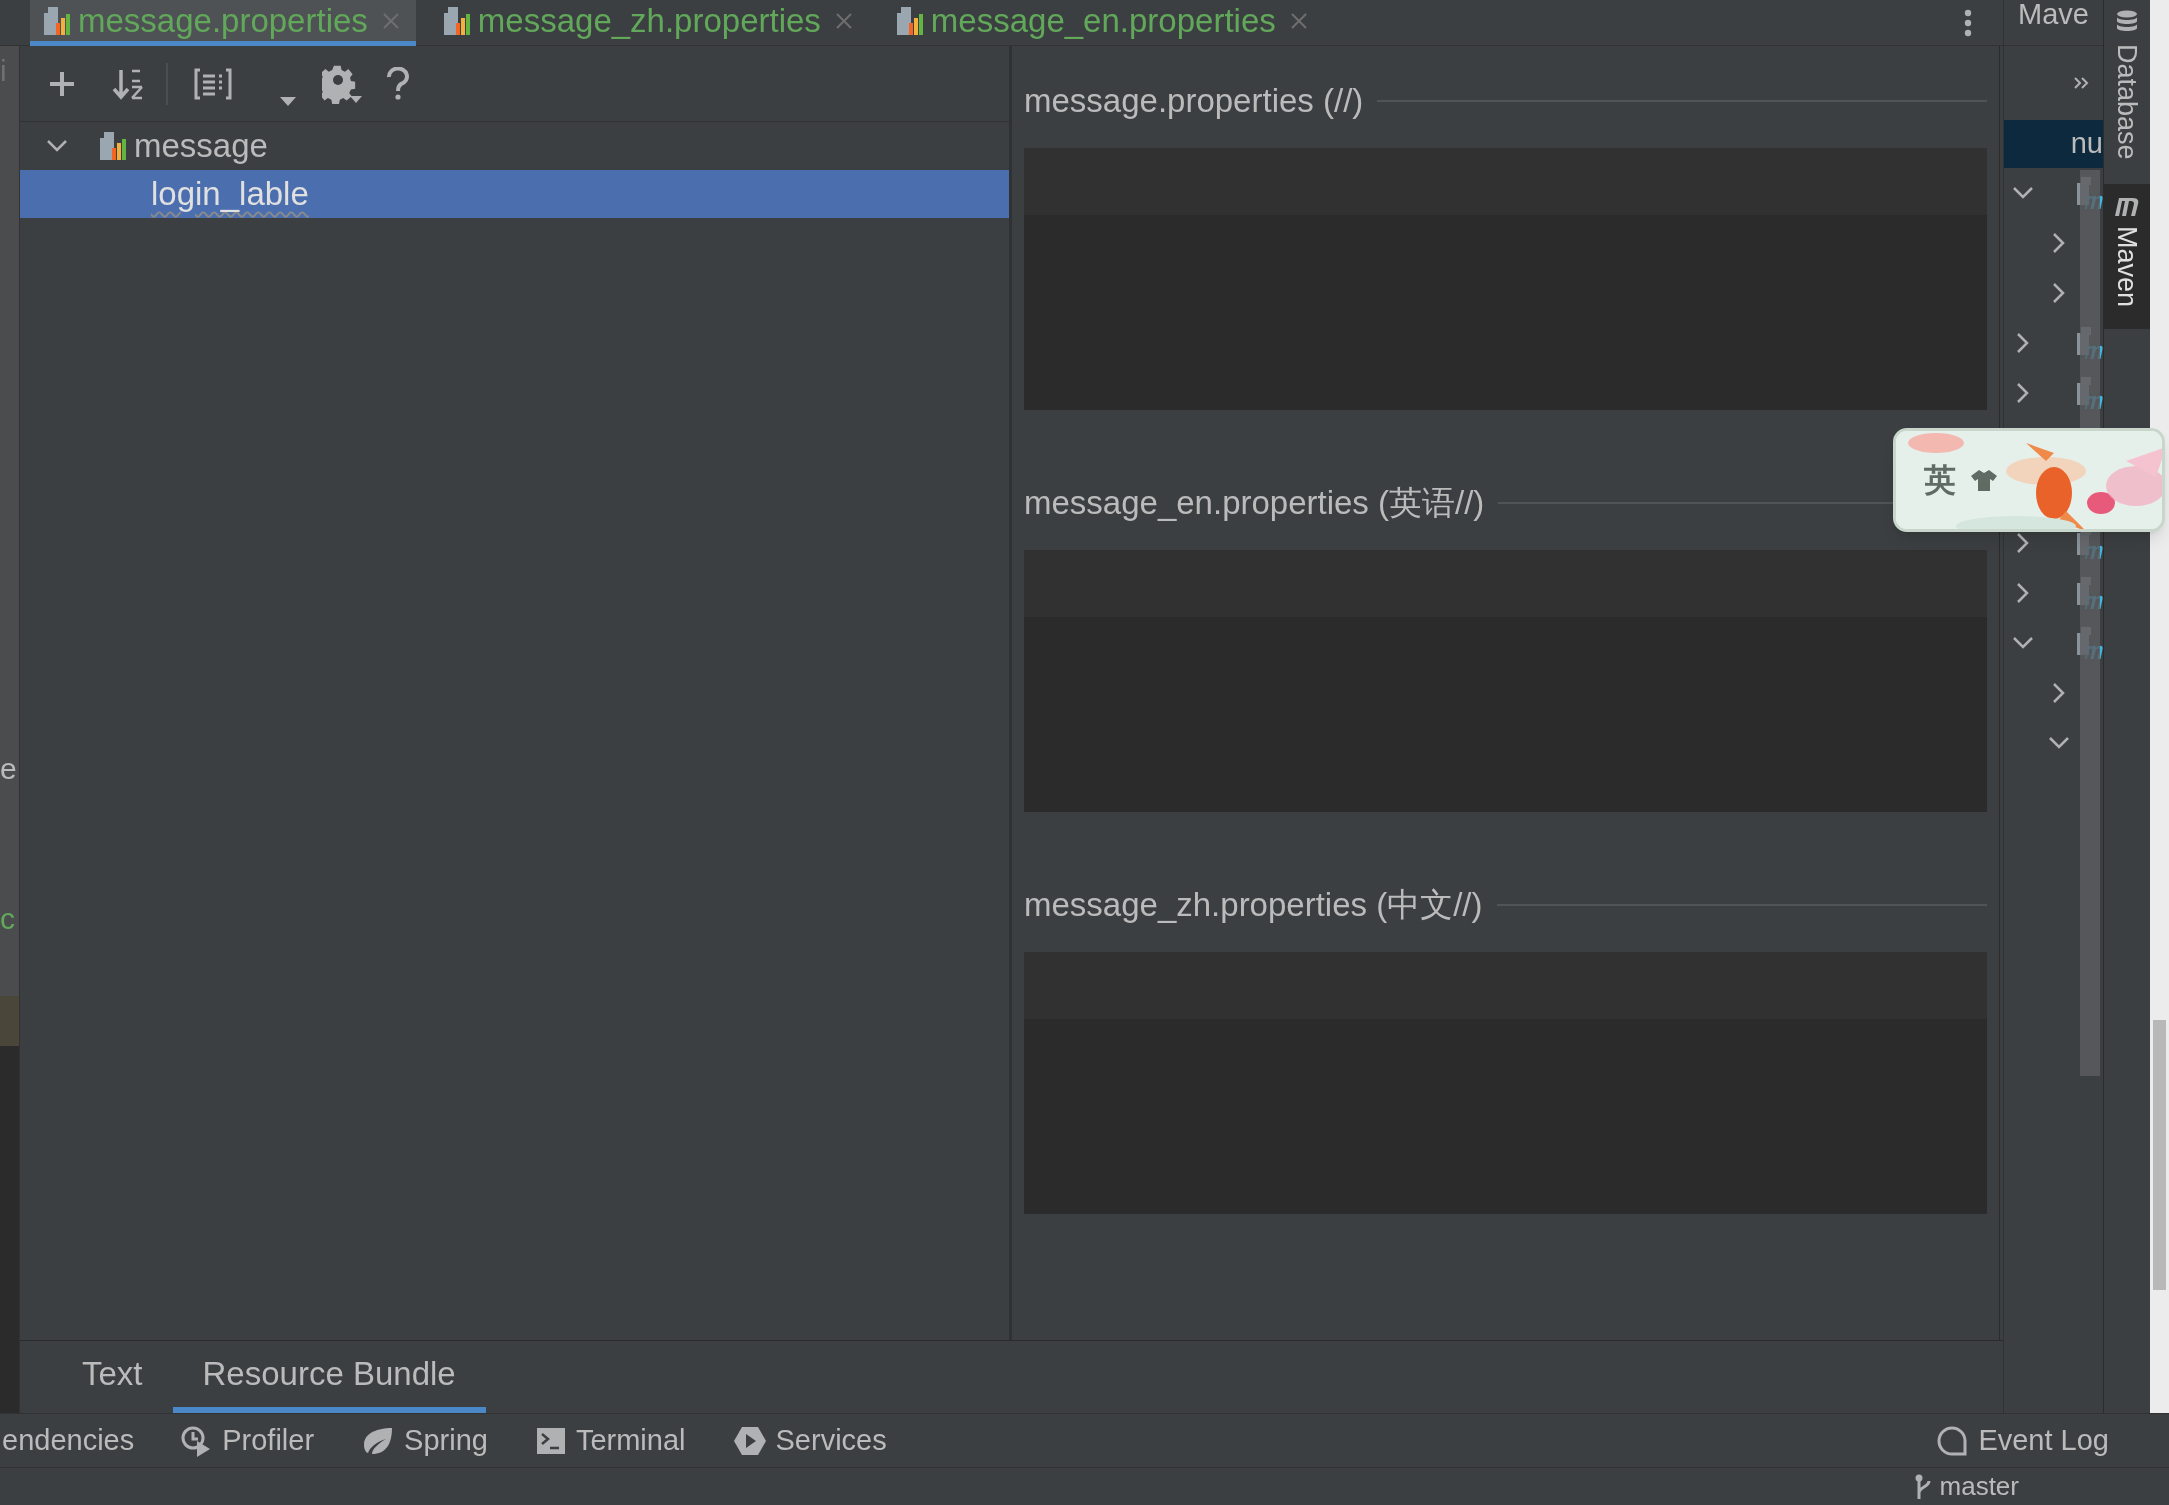  What do you see at coordinates (2127, 256) in the screenshot?
I see `side-tab: Maven` at bounding box center [2127, 256].